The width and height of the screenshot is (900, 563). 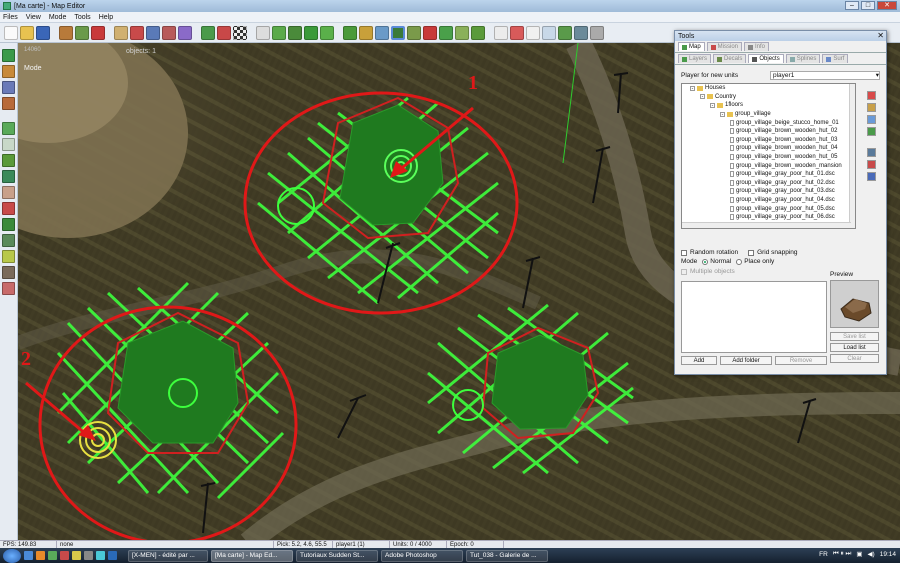 What do you see at coordinates (8, 55) in the screenshot?
I see `layer-terrain-icon` at bounding box center [8, 55].